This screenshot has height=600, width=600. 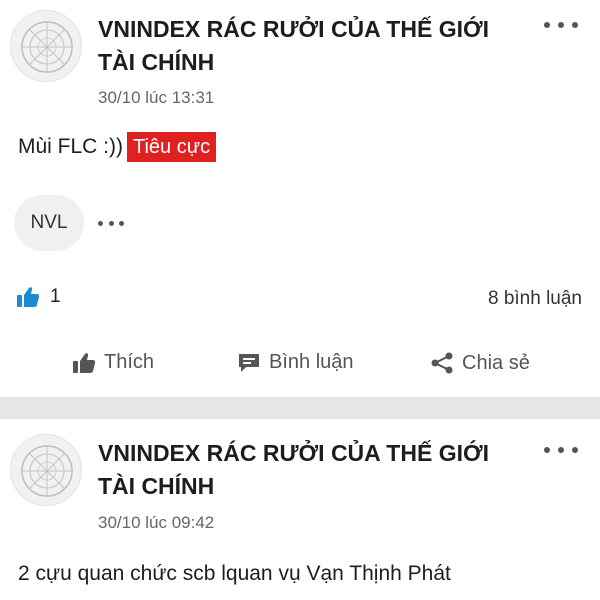 I want to click on share-button-label: Chia sẻ, so click(x=496, y=362).